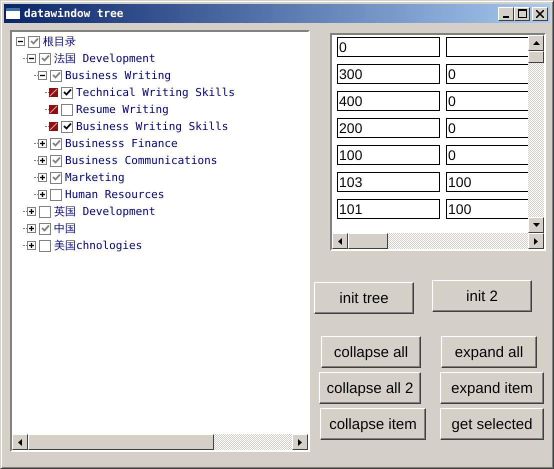  What do you see at coordinates (114, 194) in the screenshot?
I see `tree-item-label: Human Resources` at bounding box center [114, 194].